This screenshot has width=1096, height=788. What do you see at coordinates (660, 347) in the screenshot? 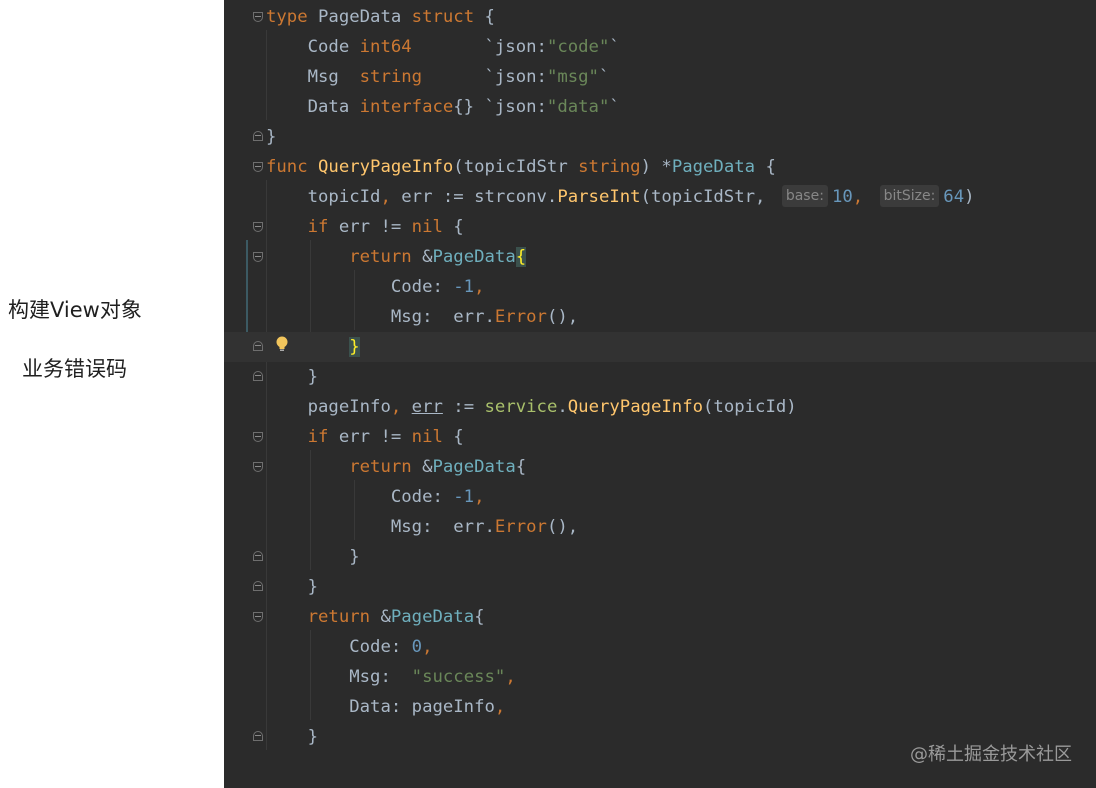
I see `code-line-current: }` at bounding box center [660, 347].